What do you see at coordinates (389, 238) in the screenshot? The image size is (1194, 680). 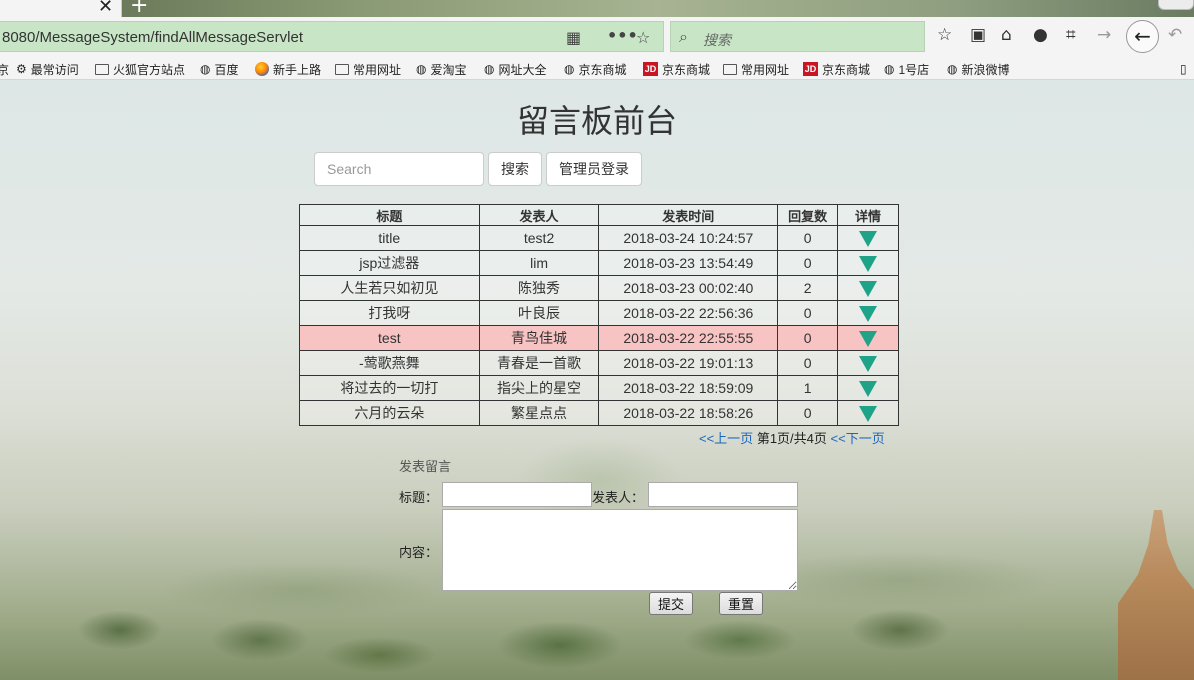 I see `cell-title: title` at bounding box center [389, 238].